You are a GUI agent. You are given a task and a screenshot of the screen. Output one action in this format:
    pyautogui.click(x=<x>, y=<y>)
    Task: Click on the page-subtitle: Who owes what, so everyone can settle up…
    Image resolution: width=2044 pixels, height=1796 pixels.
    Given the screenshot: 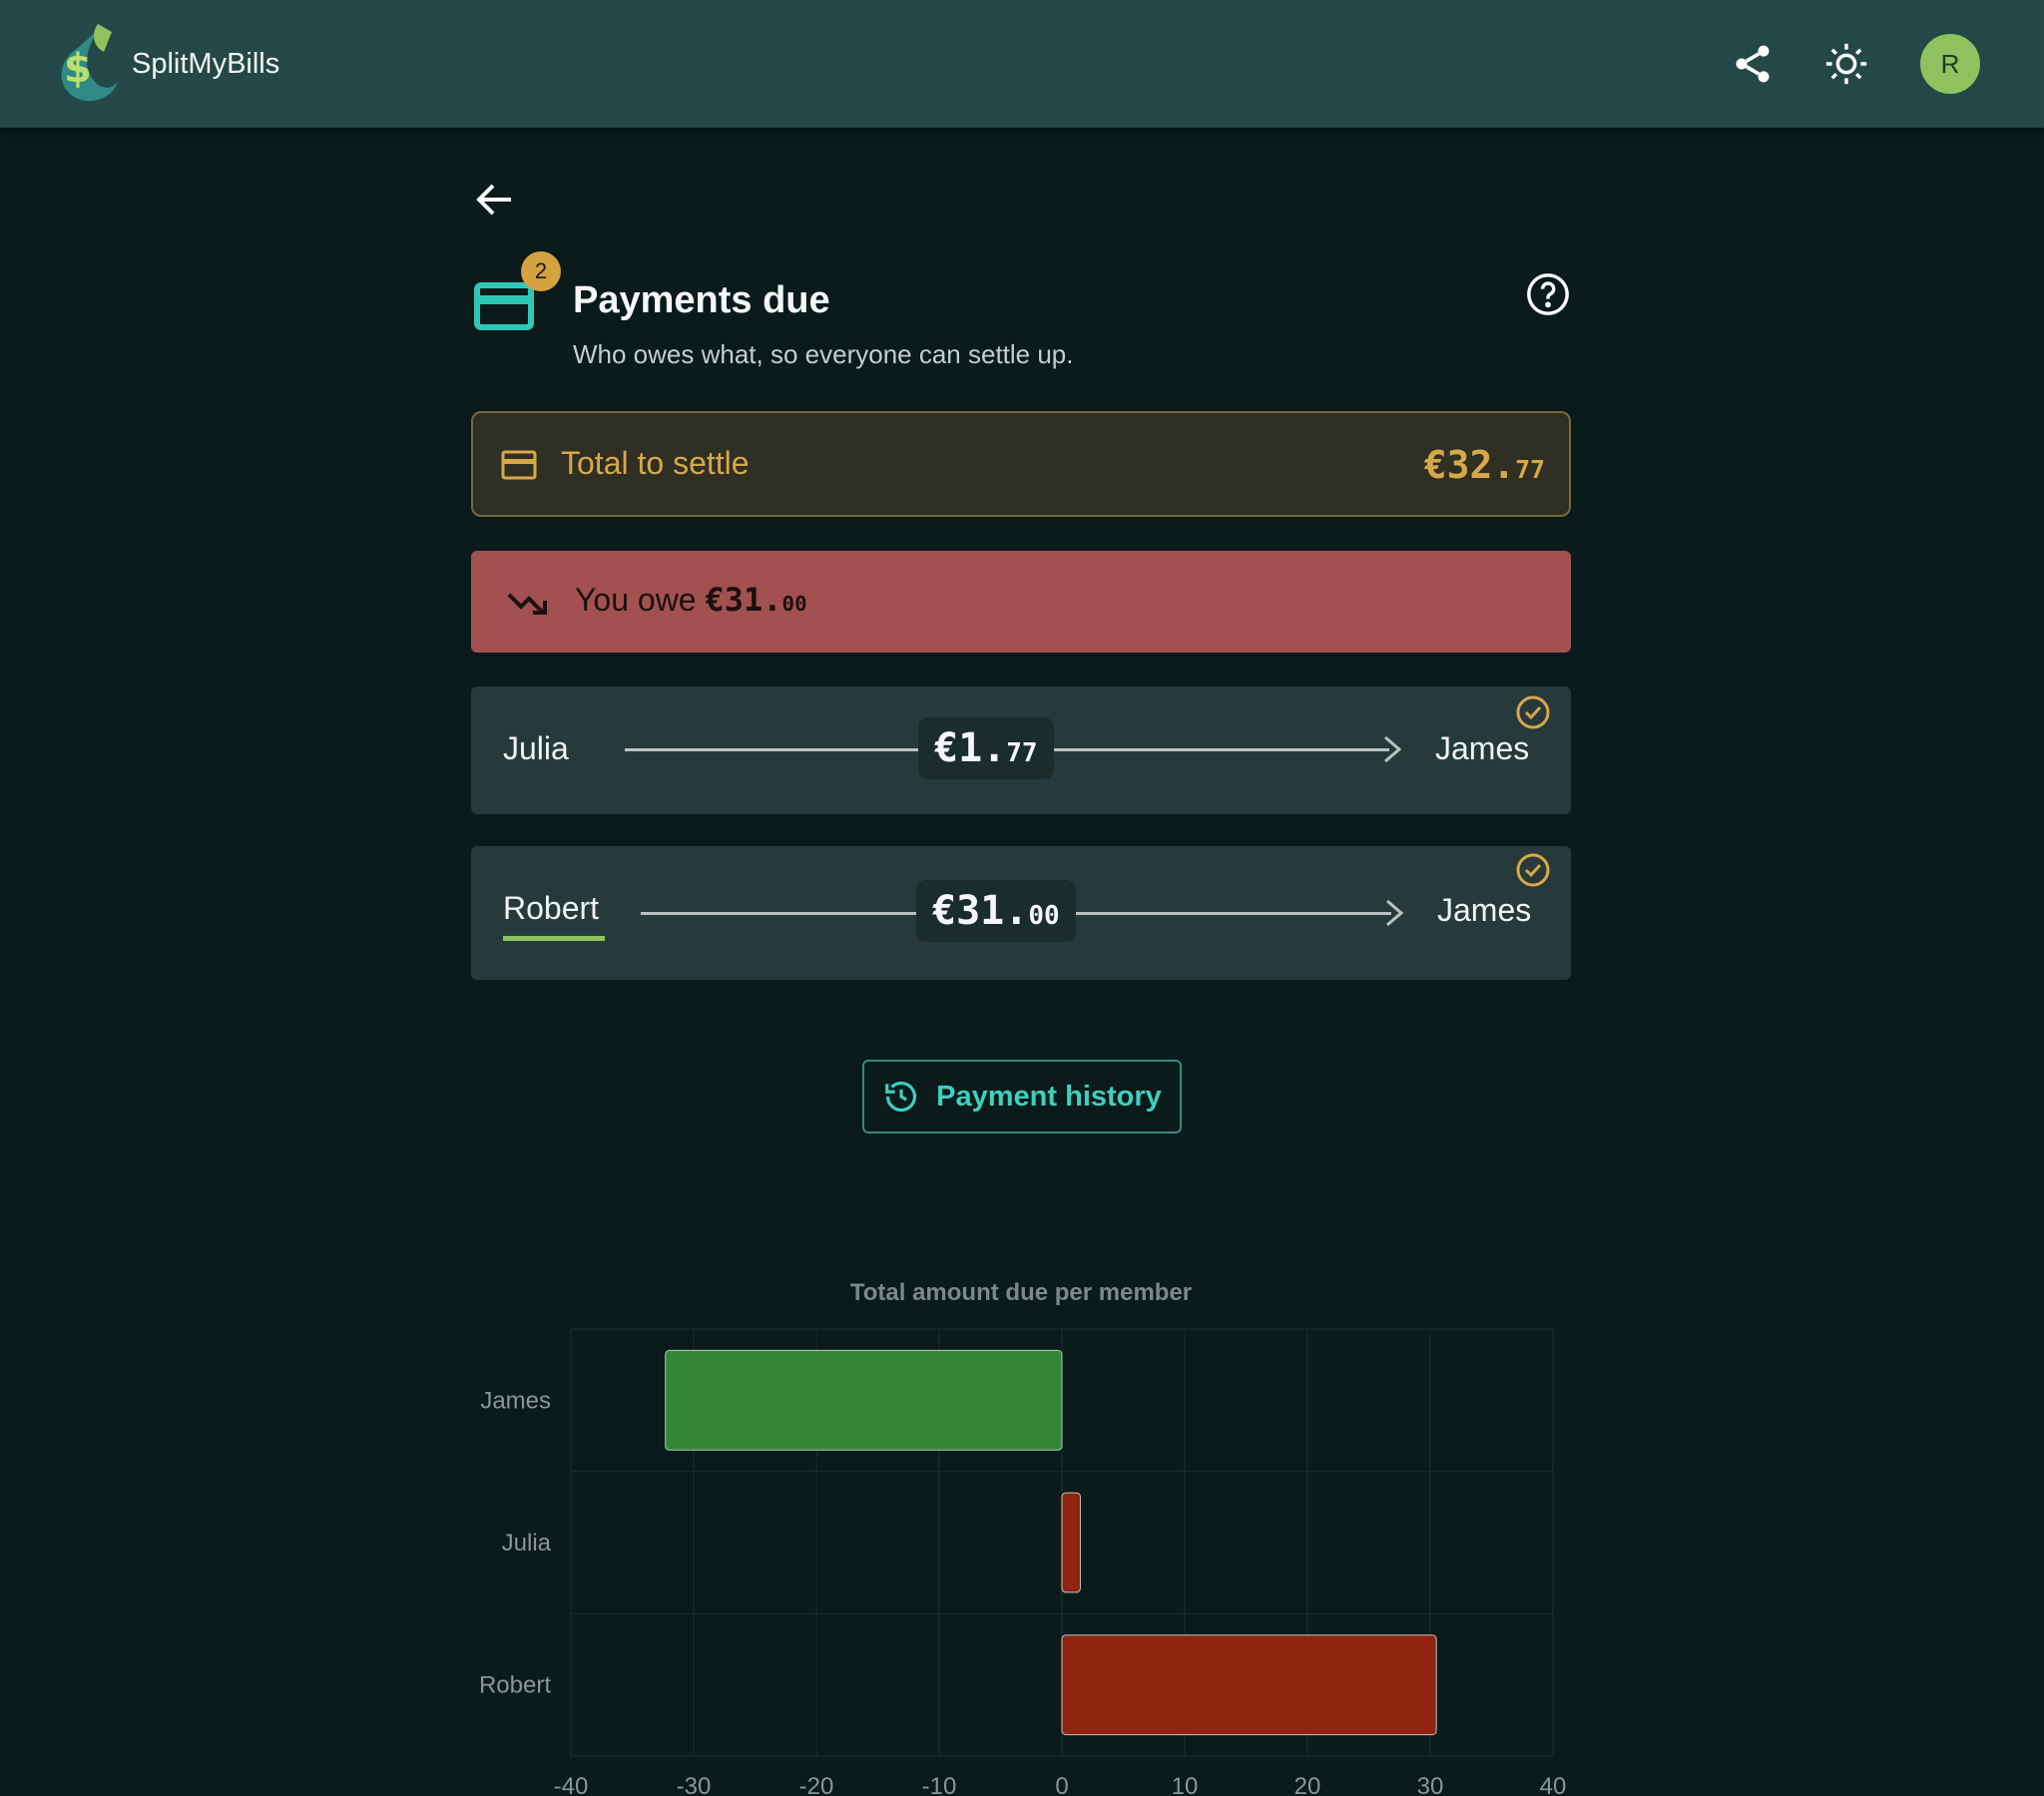 What is the action you would take?
    pyautogui.click(x=823, y=354)
    